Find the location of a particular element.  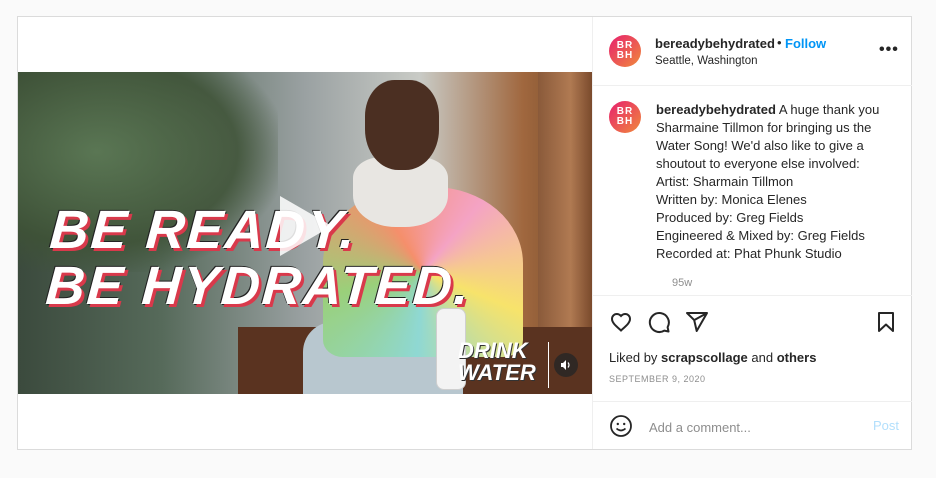

header-username: bereadybehydrated is located at coordinates (715, 43).